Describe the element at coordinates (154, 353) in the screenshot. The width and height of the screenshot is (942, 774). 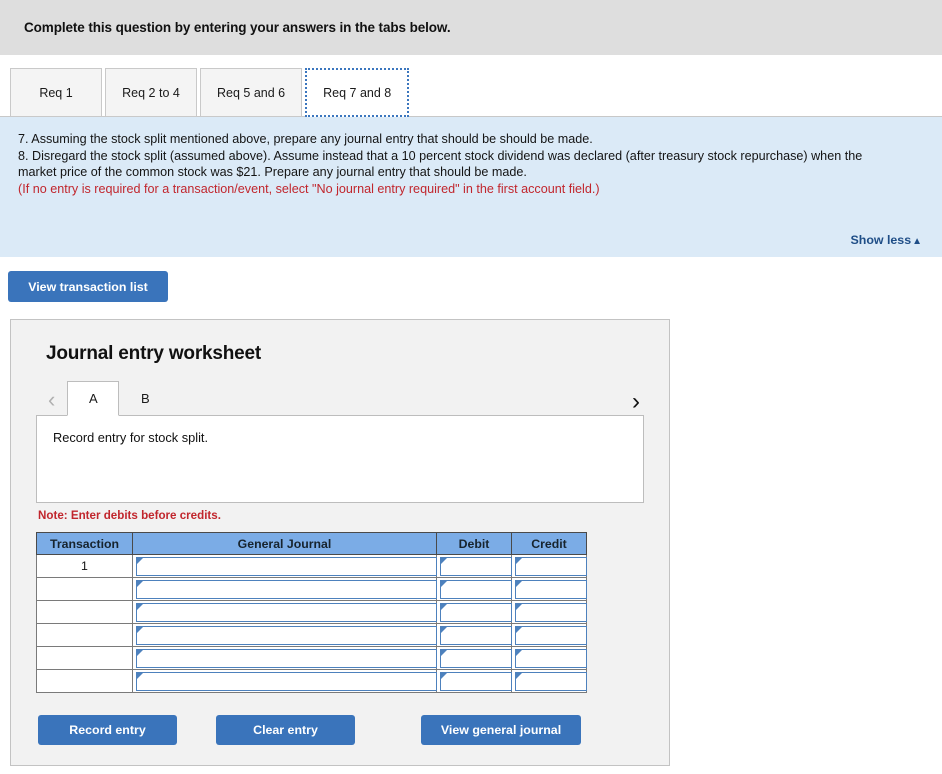
I see `worksheet-title: Journal entry worksheet` at that location.